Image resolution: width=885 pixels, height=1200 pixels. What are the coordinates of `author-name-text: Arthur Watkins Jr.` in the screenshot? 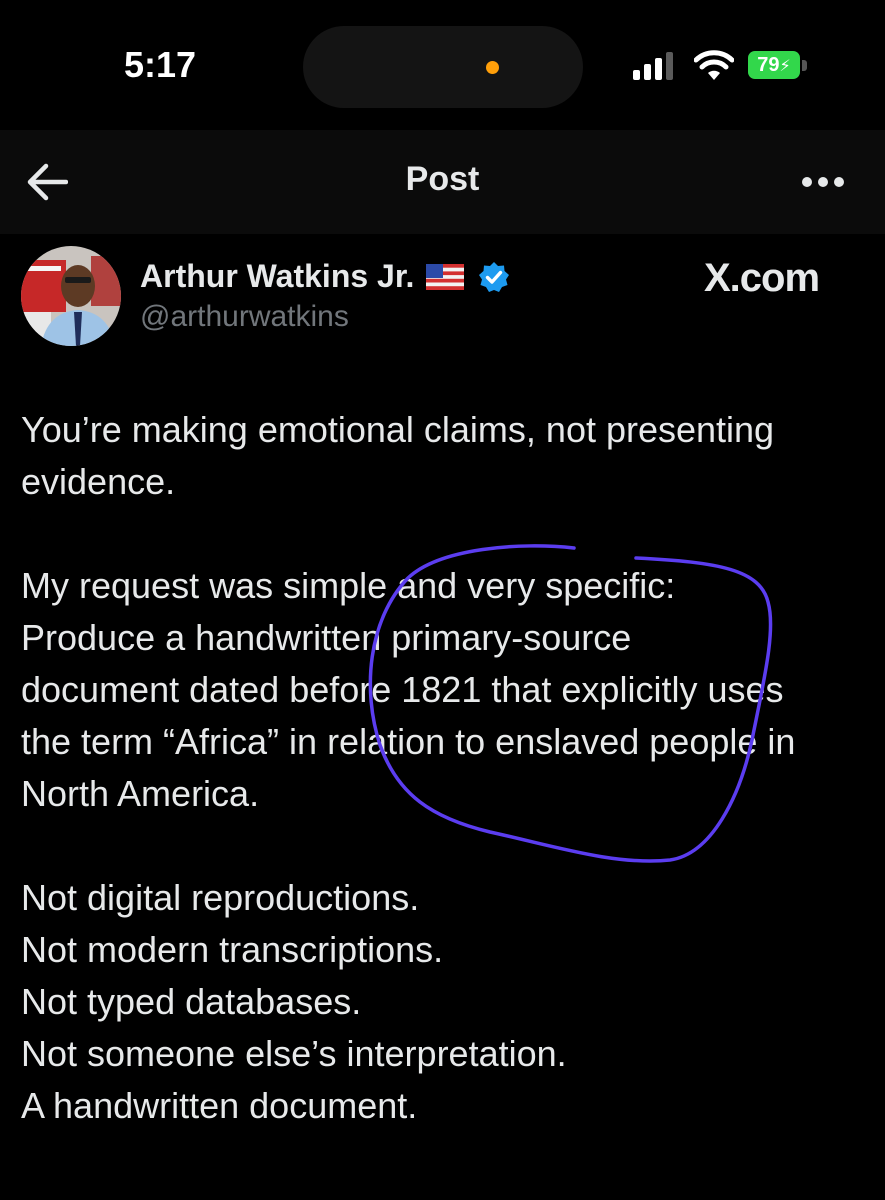 It's located at (277, 276).